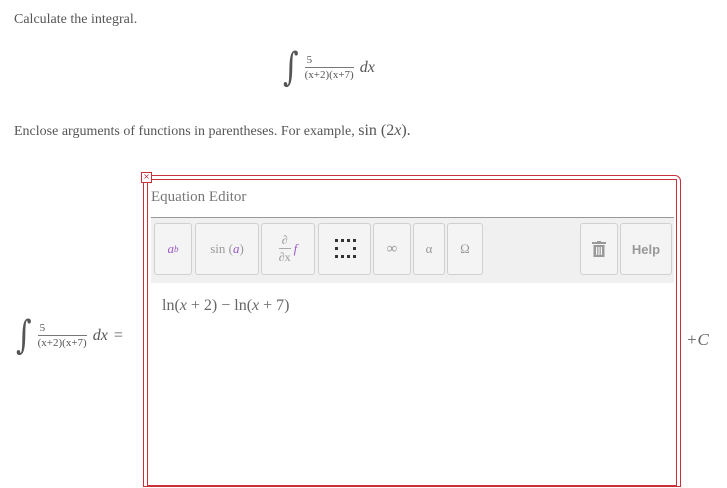 The width and height of the screenshot is (727, 488). I want to click on infinity-icon: ∞, so click(392, 248).